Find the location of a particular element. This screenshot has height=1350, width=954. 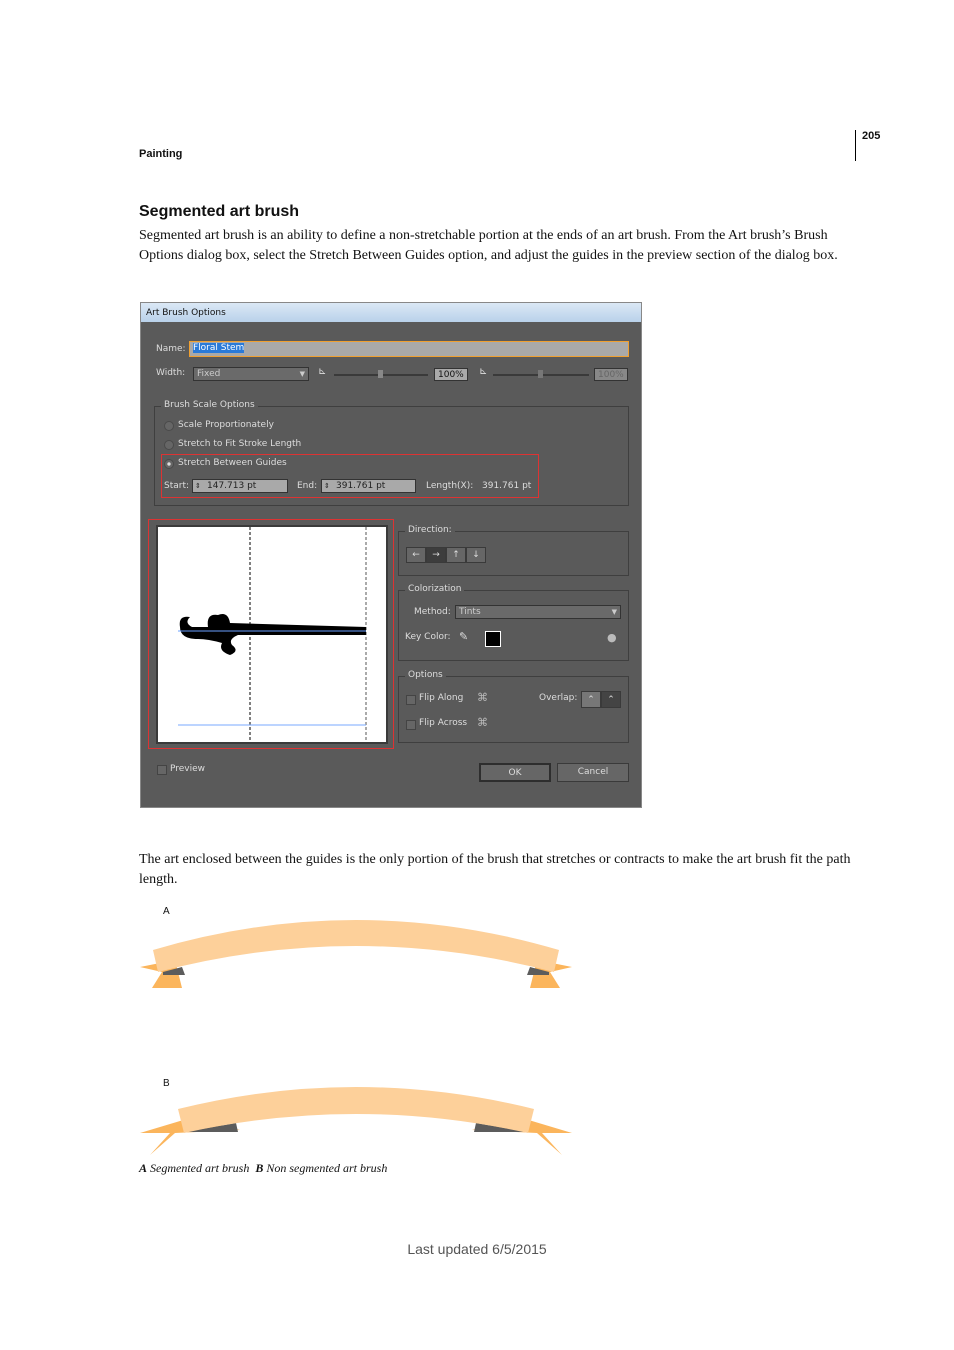

divider is located at coordinates (855, 145).